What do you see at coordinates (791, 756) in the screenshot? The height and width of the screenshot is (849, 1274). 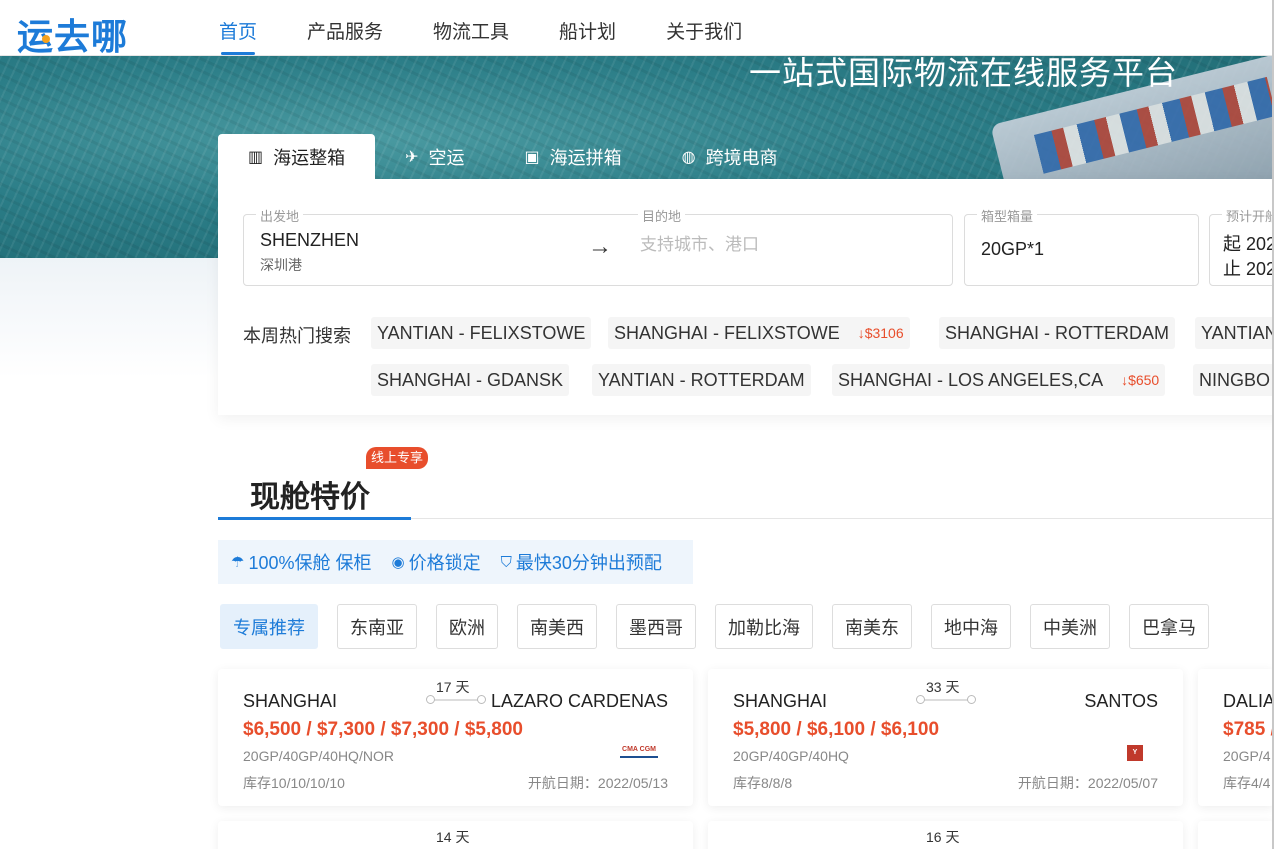 I see `card-container-types: 20GP/40GP/40HQ` at bounding box center [791, 756].